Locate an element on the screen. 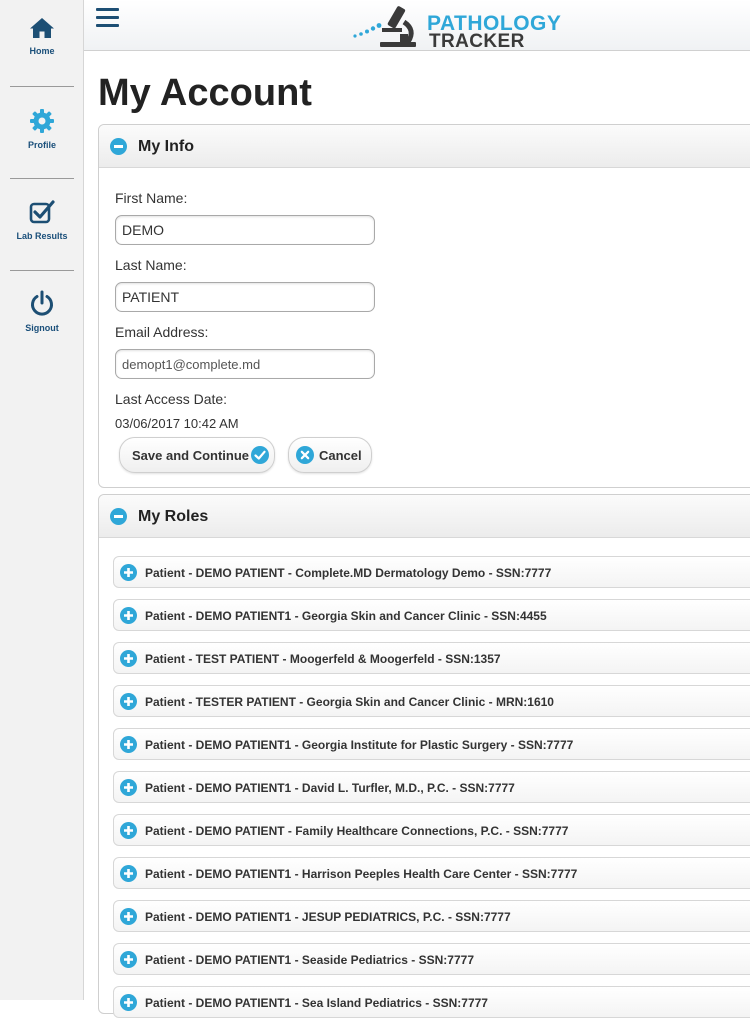 The width and height of the screenshot is (750, 1018). home-icon is located at coordinates (42, 28).